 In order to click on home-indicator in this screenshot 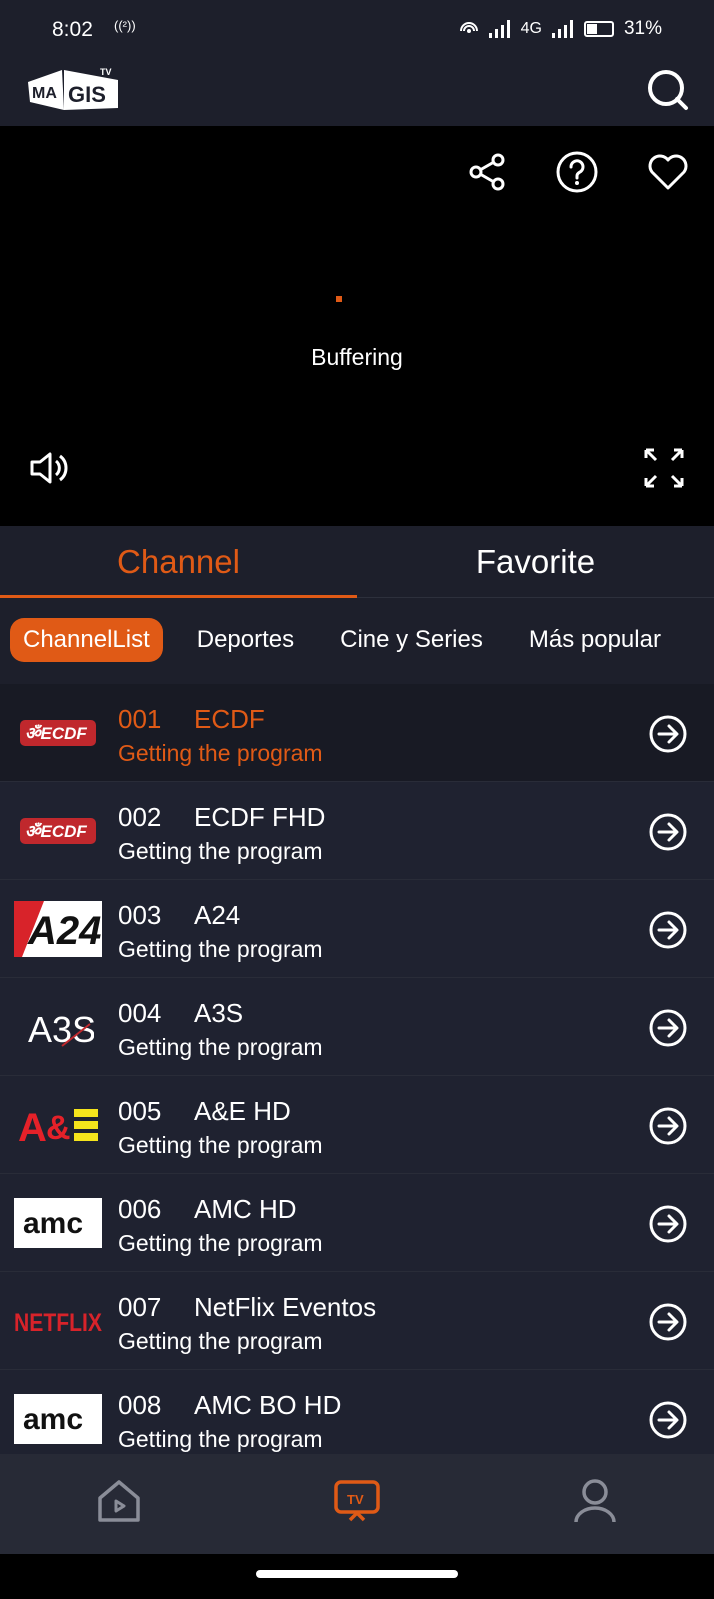, I will do `click(357, 1574)`.